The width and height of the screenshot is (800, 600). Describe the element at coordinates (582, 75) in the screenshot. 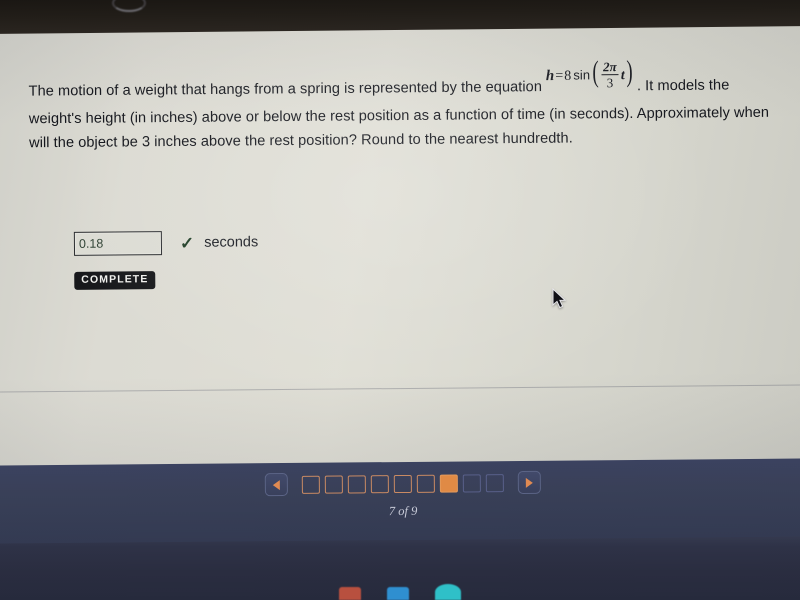

I see `equation-sin-function: sin` at that location.